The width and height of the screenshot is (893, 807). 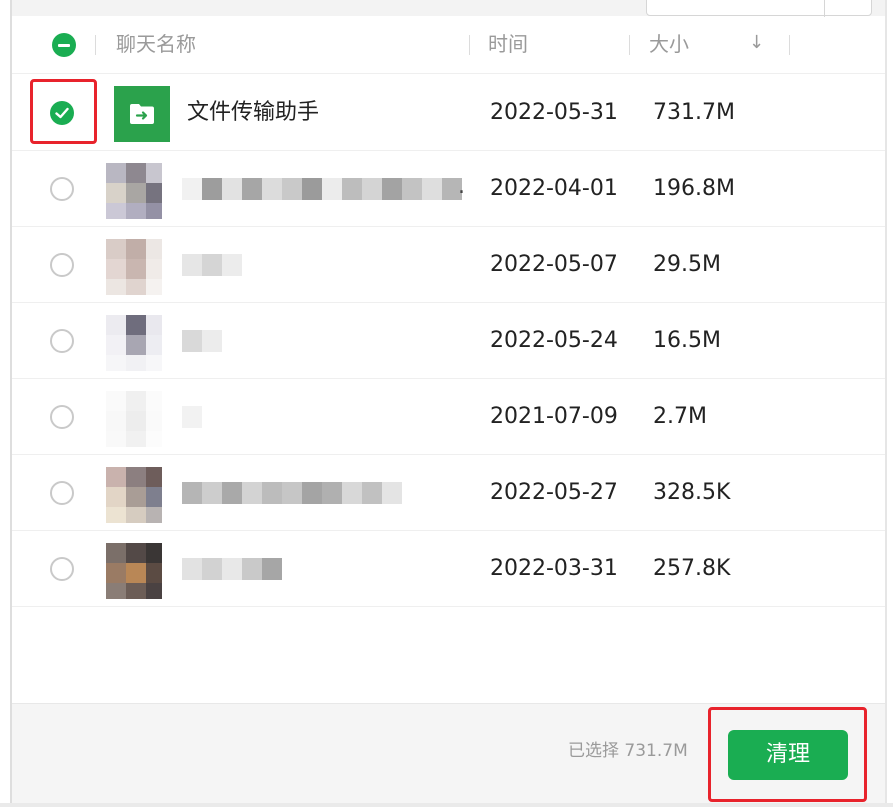 What do you see at coordinates (694, 188) in the screenshot?
I see `chat-size: 196.8M` at bounding box center [694, 188].